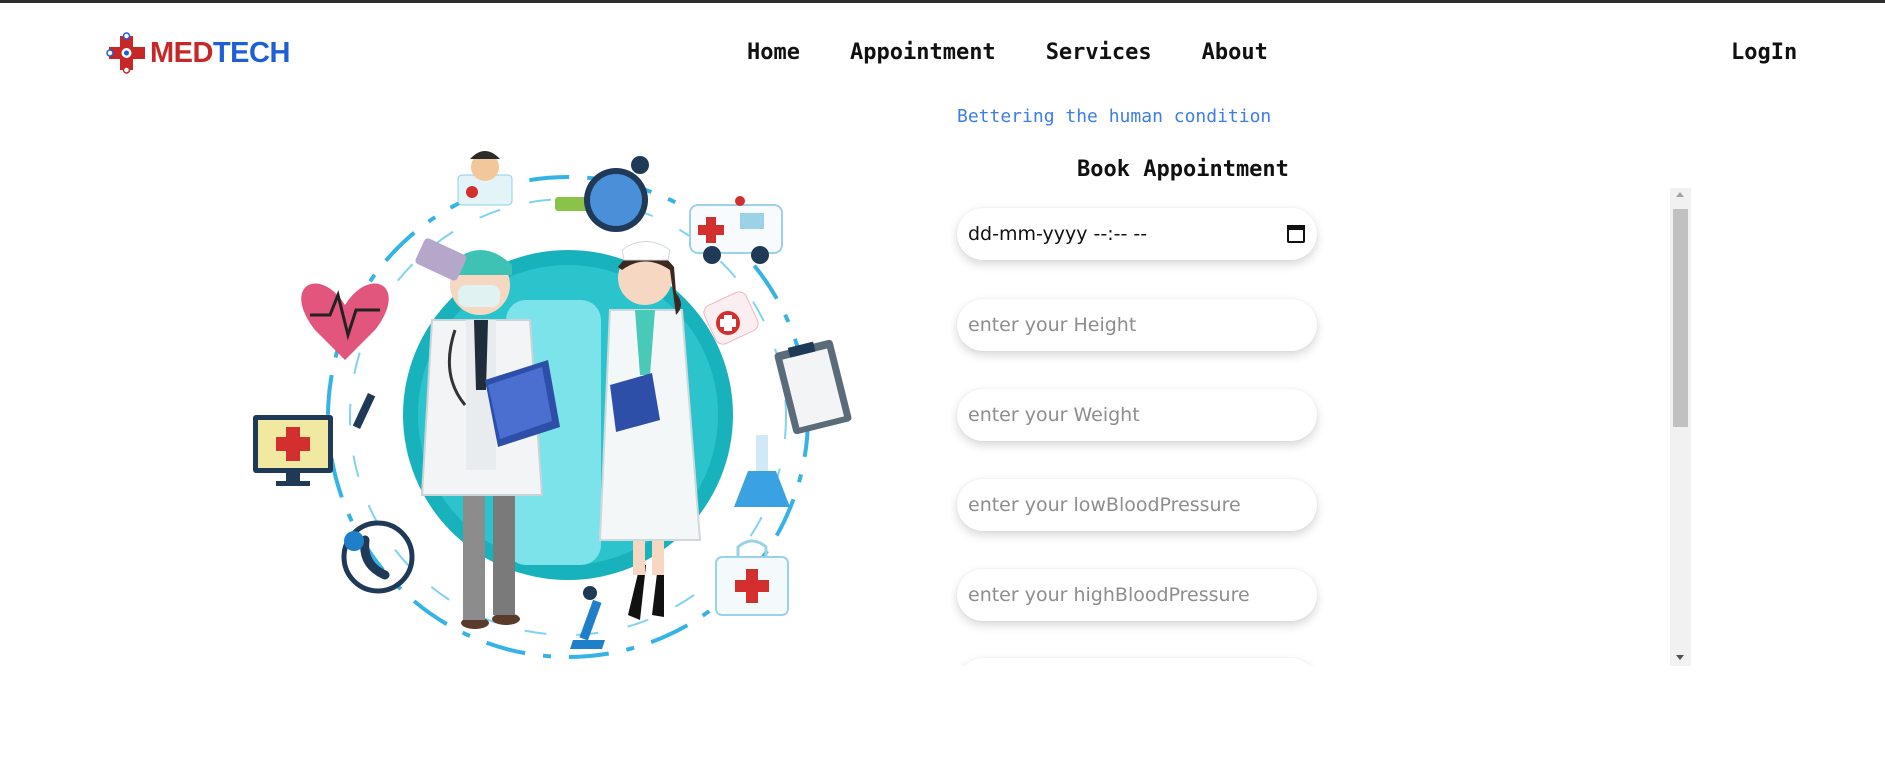  Describe the element at coordinates (923, 52) in the screenshot. I see `nav-appointment: Appointment` at that location.